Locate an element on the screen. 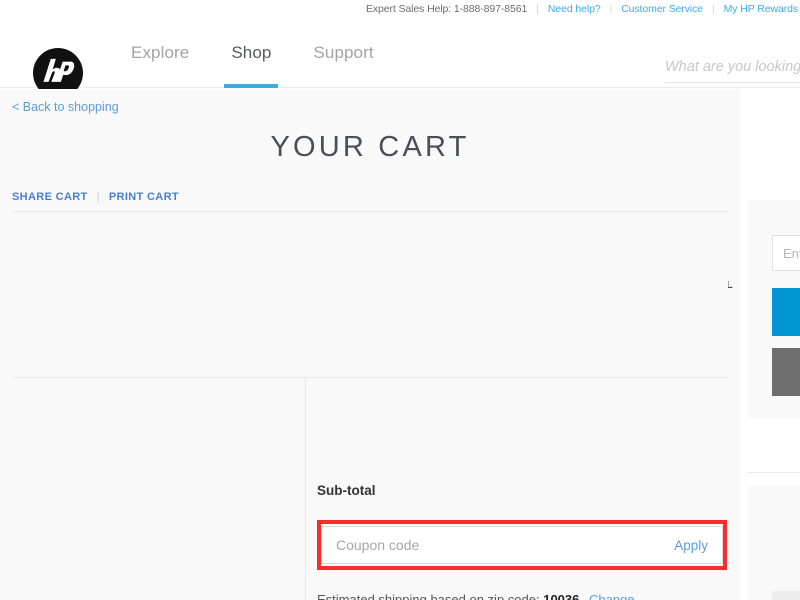 The width and height of the screenshot is (800, 600). subtotal-label: Sub-total is located at coordinates (346, 490).